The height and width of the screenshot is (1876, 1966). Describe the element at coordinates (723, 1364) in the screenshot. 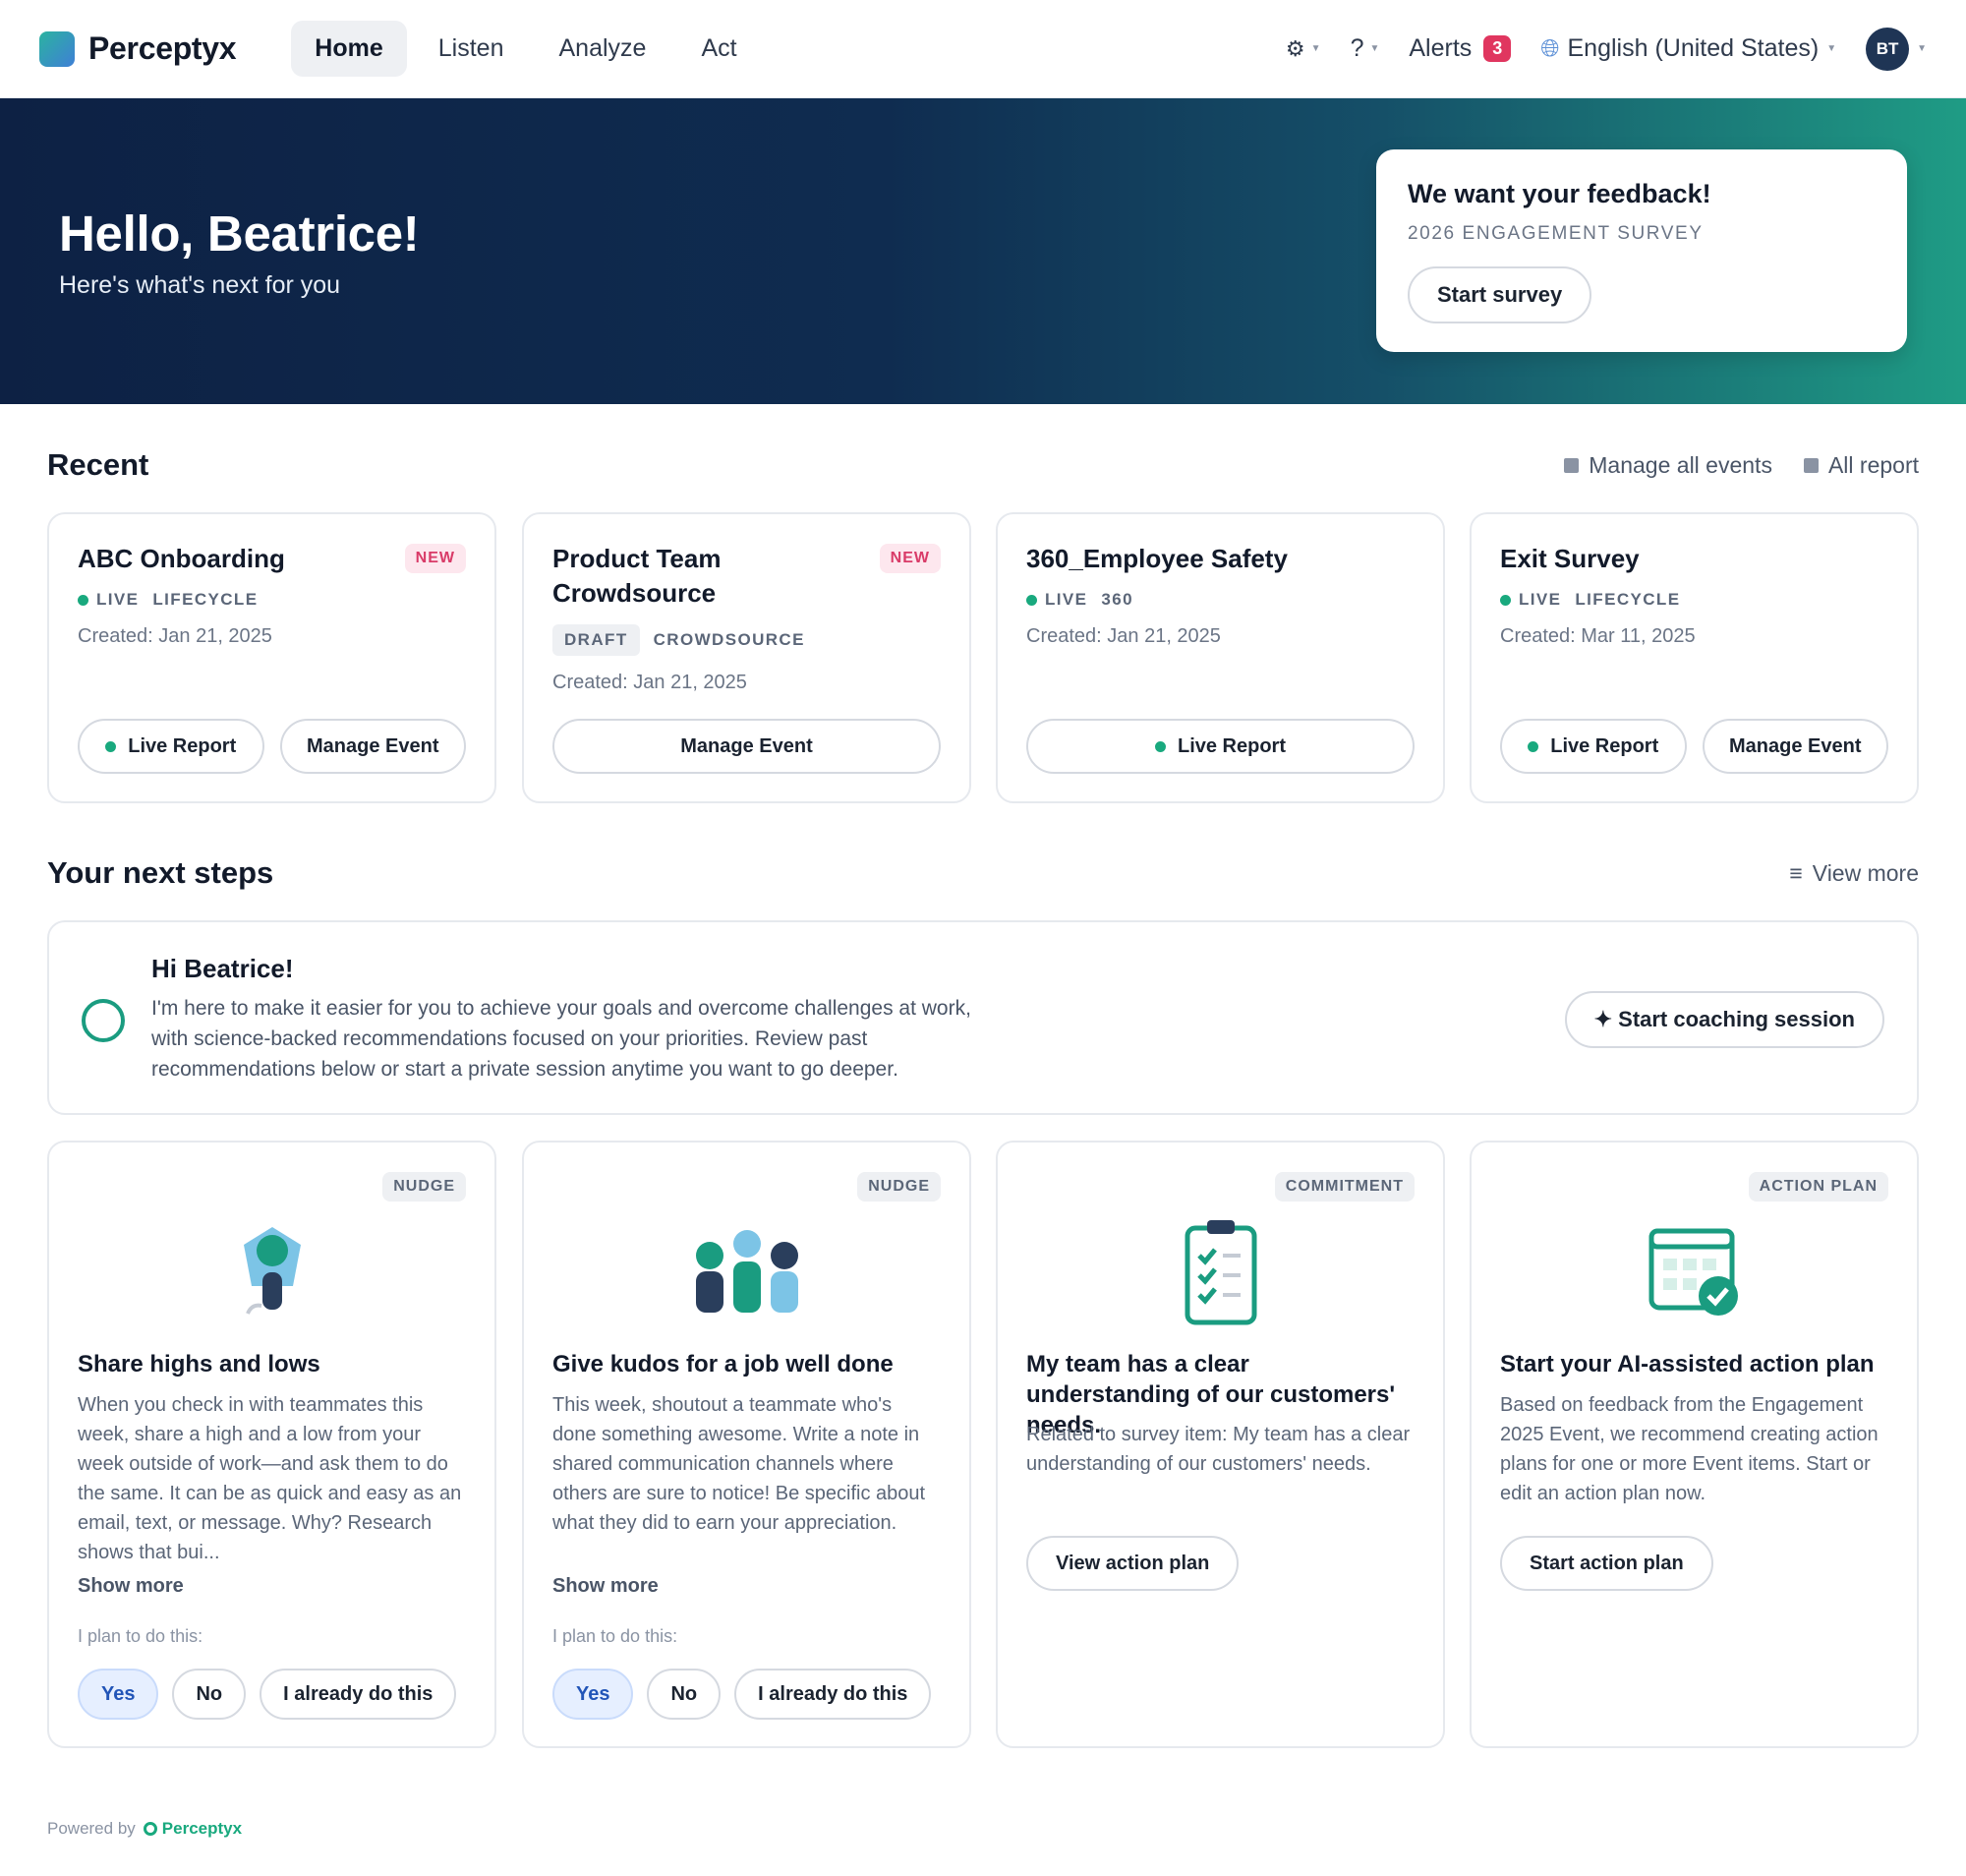

I see `step-title: Give kudos for a job well done` at that location.